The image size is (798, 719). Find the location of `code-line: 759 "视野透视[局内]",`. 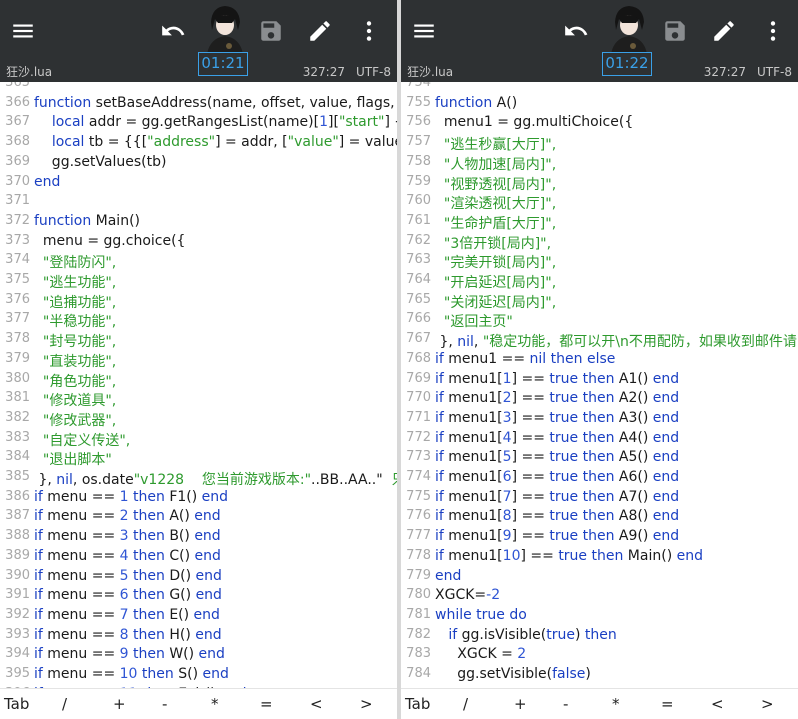

code-line: 759 "视野透视[局内]", is located at coordinates (599, 184).